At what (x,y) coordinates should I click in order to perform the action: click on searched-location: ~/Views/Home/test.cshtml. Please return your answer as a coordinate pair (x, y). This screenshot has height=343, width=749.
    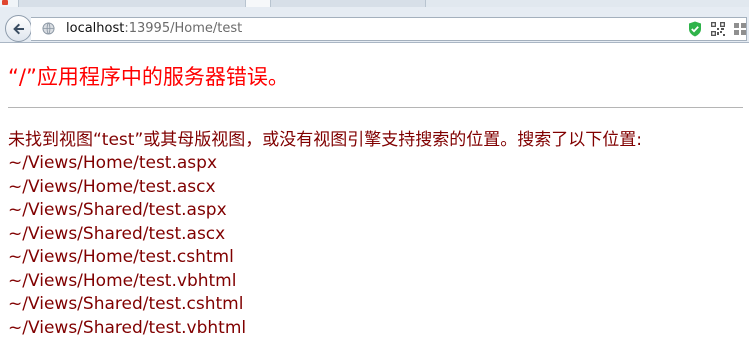
    Looking at the image, I should click on (121, 257).